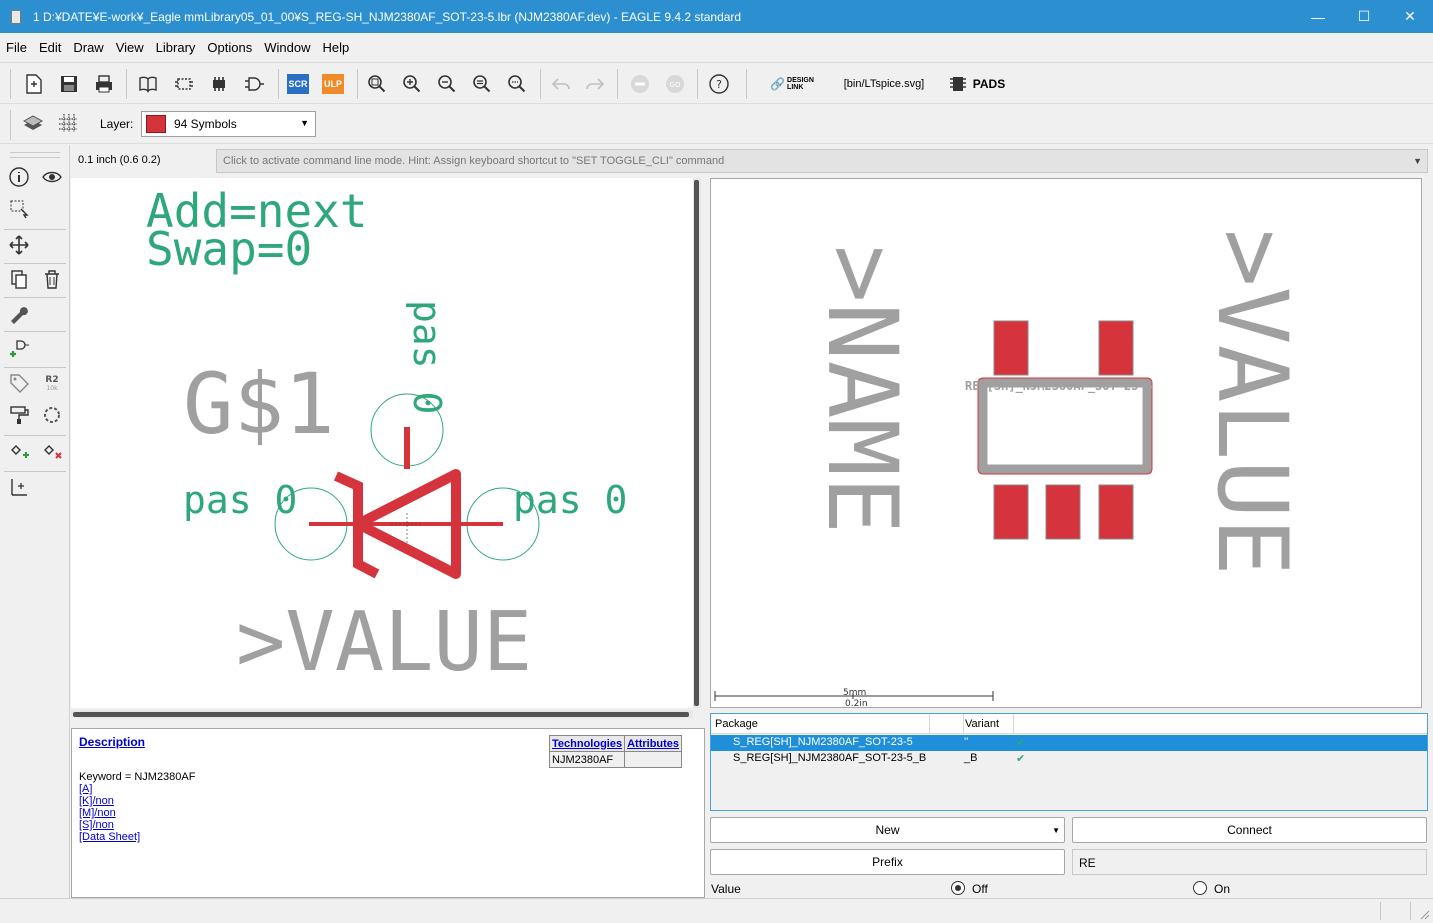 The height and width of the screenshot is (923, 1433). I want to click on script-combo: [bin/LTspice.svg], so click(884, 84).